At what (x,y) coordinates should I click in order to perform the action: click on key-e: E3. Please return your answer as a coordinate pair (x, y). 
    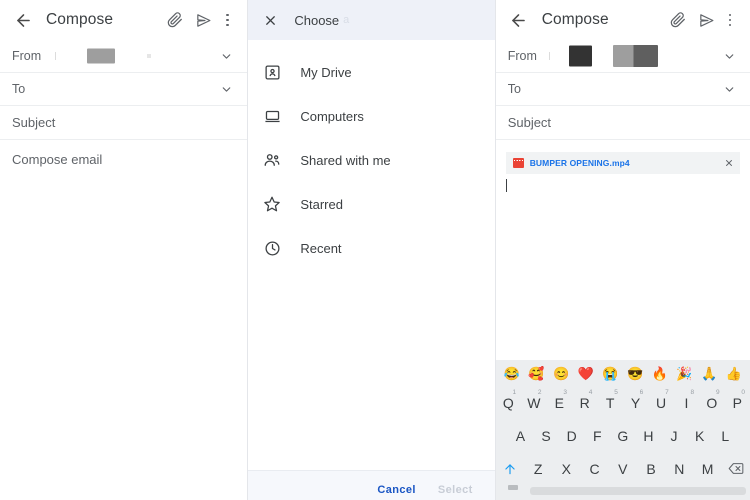
    Looking at the image, I should click on (559, 402).